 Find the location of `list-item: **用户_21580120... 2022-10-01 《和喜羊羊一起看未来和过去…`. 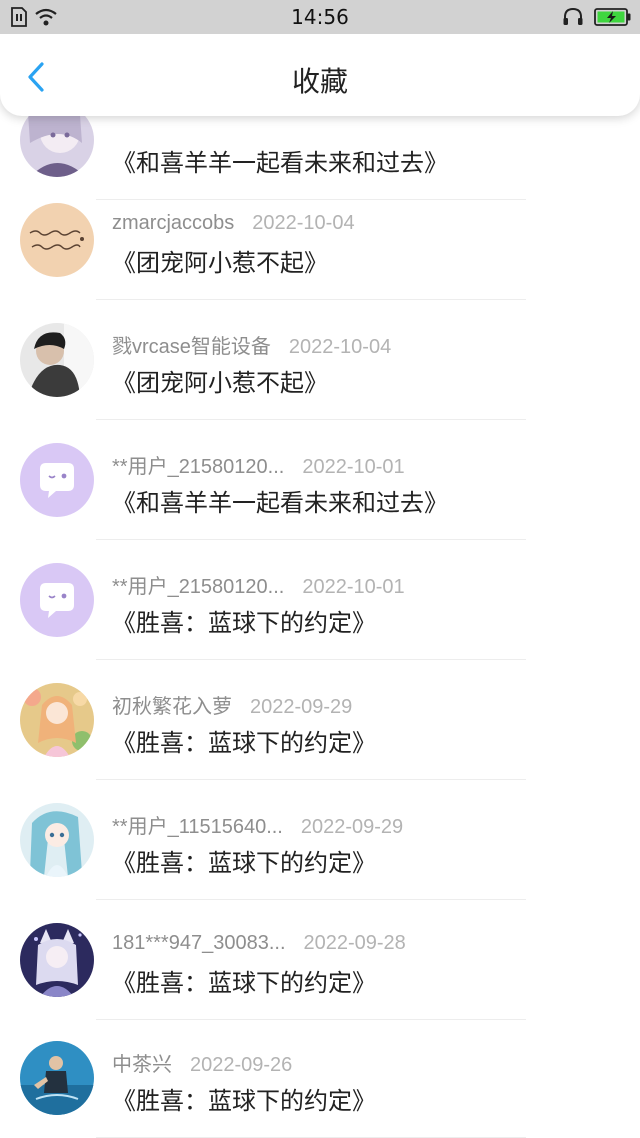

list-item: **用户_21580120... 2022-10-01 《和喜羊羊一起看未来和过去… is located at coordinates (320, 480).